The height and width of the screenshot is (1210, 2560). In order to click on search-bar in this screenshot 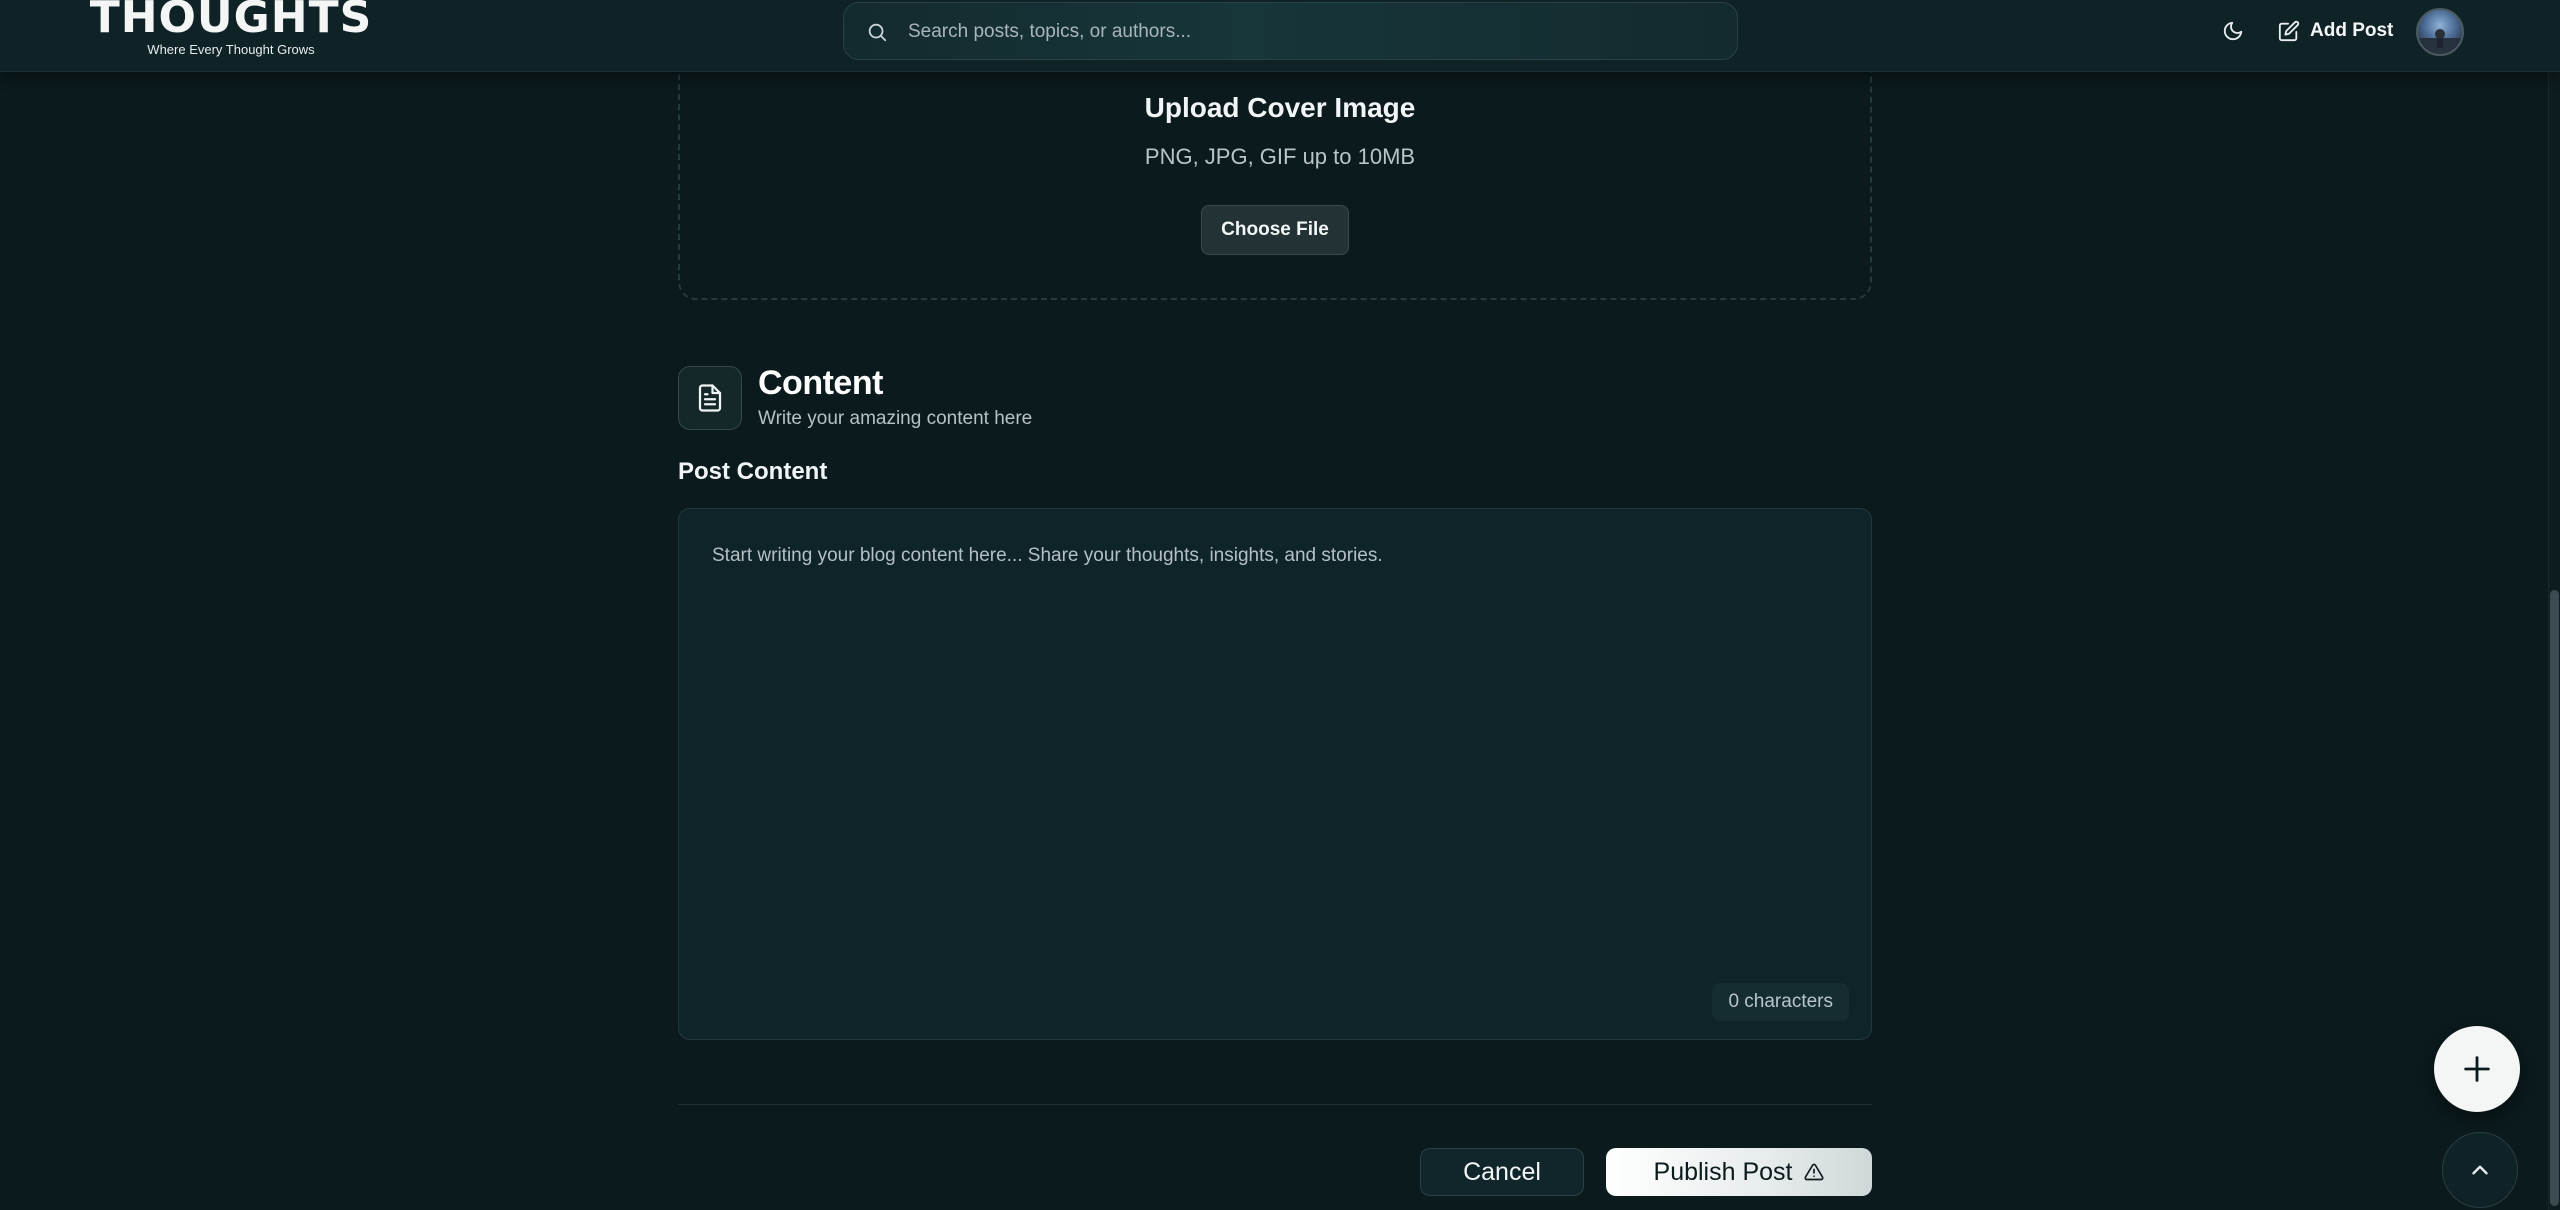, I will do `click(1290, 31)`.